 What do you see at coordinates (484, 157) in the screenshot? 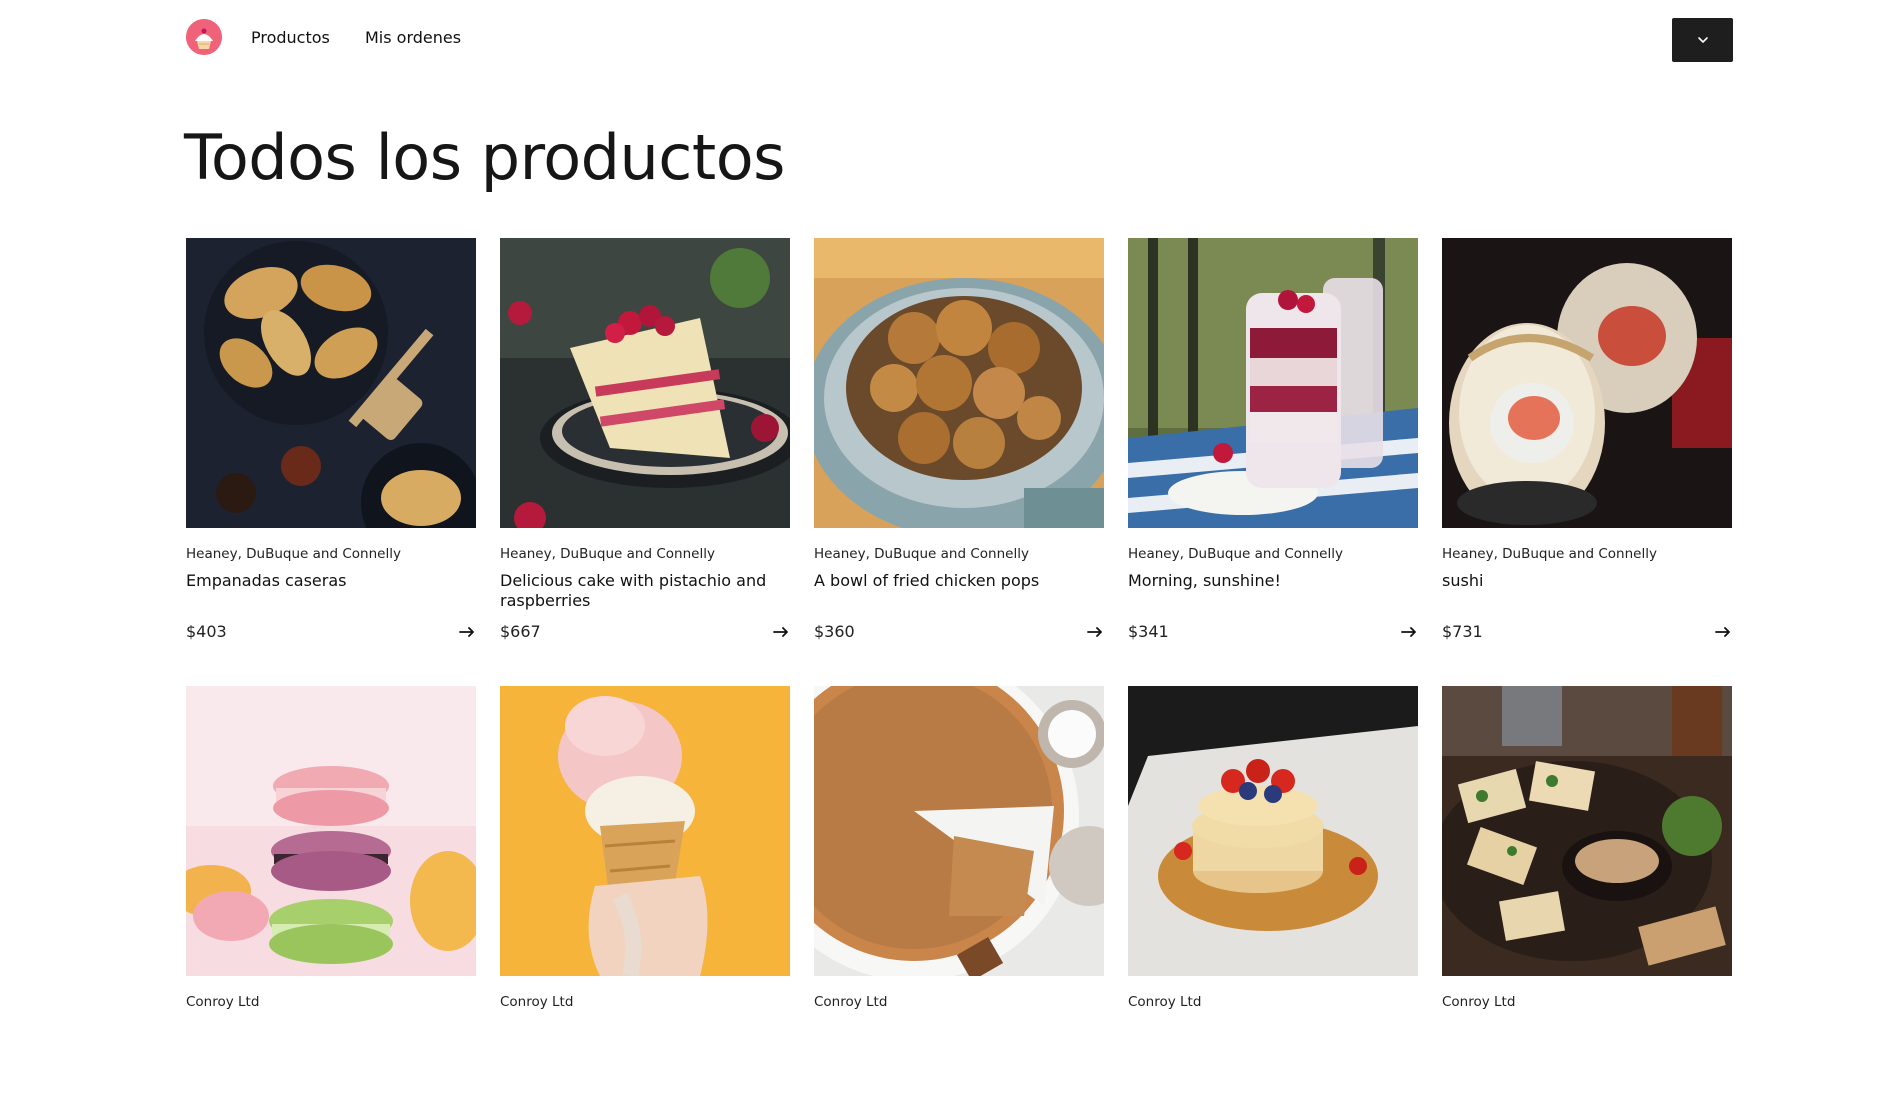
I see `page-title: Todos los productos` at bounding box center [484, 157].